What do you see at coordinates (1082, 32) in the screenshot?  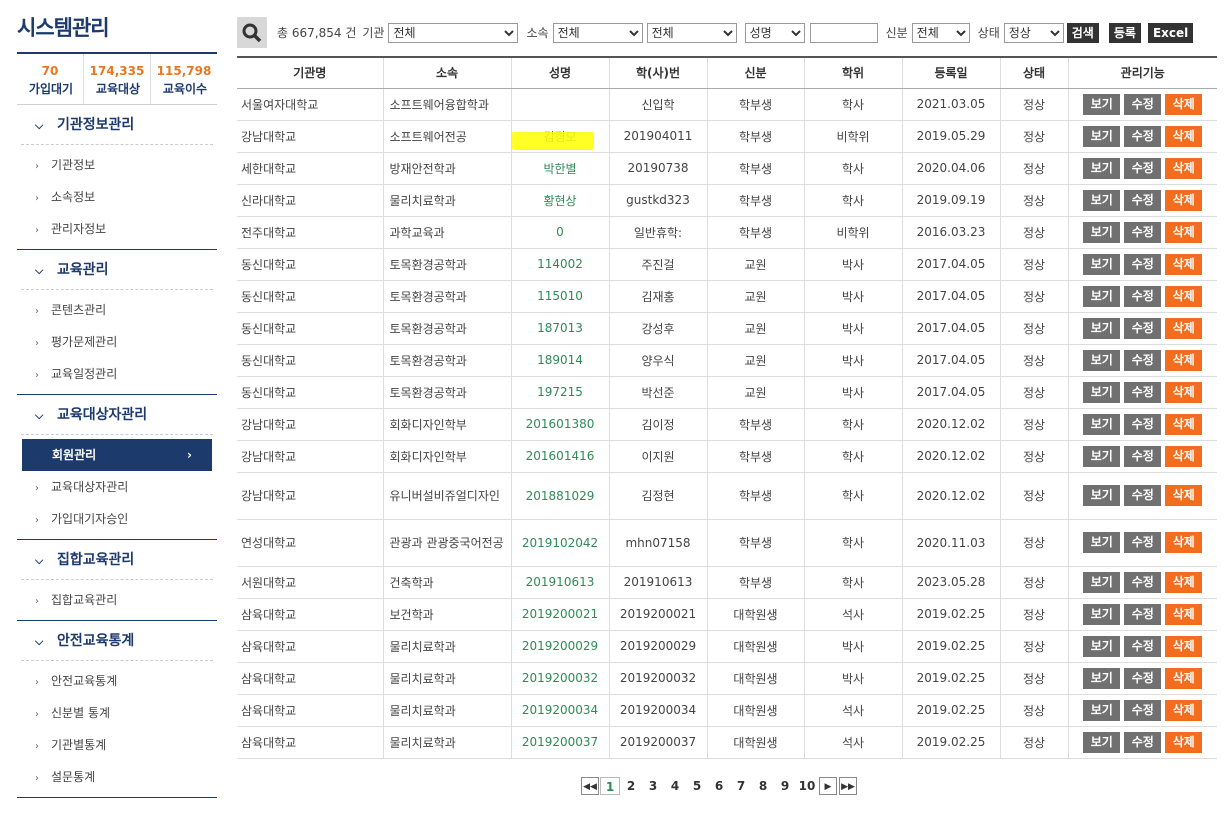 I see `search-button: 검색` at bounding box center [1082, 32].